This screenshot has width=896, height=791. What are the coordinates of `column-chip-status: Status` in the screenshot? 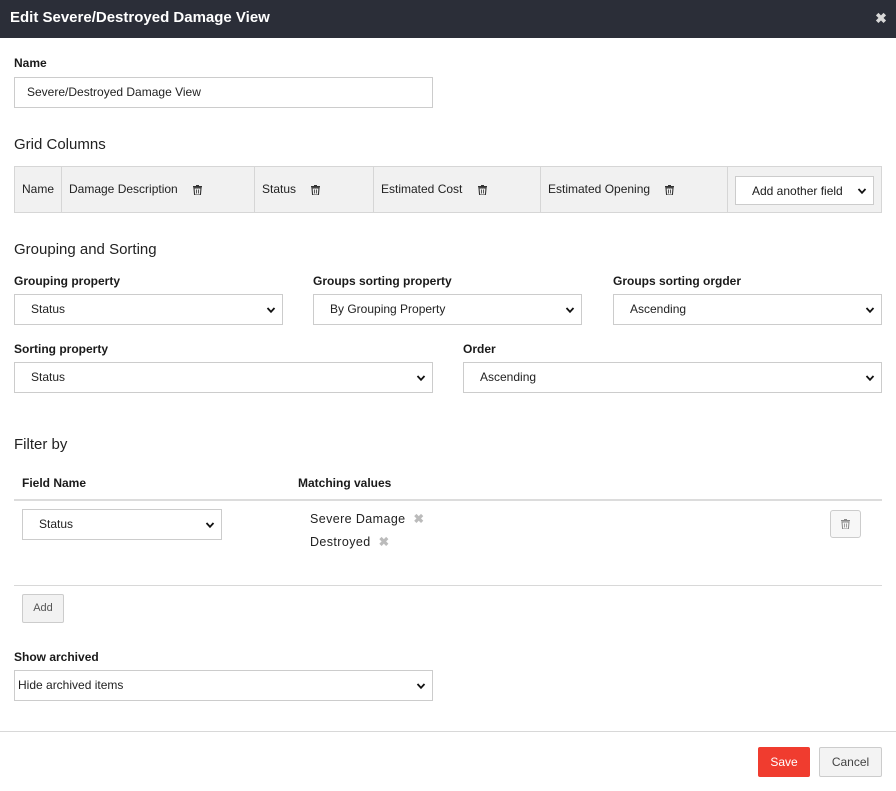 It's located at (314, 189).